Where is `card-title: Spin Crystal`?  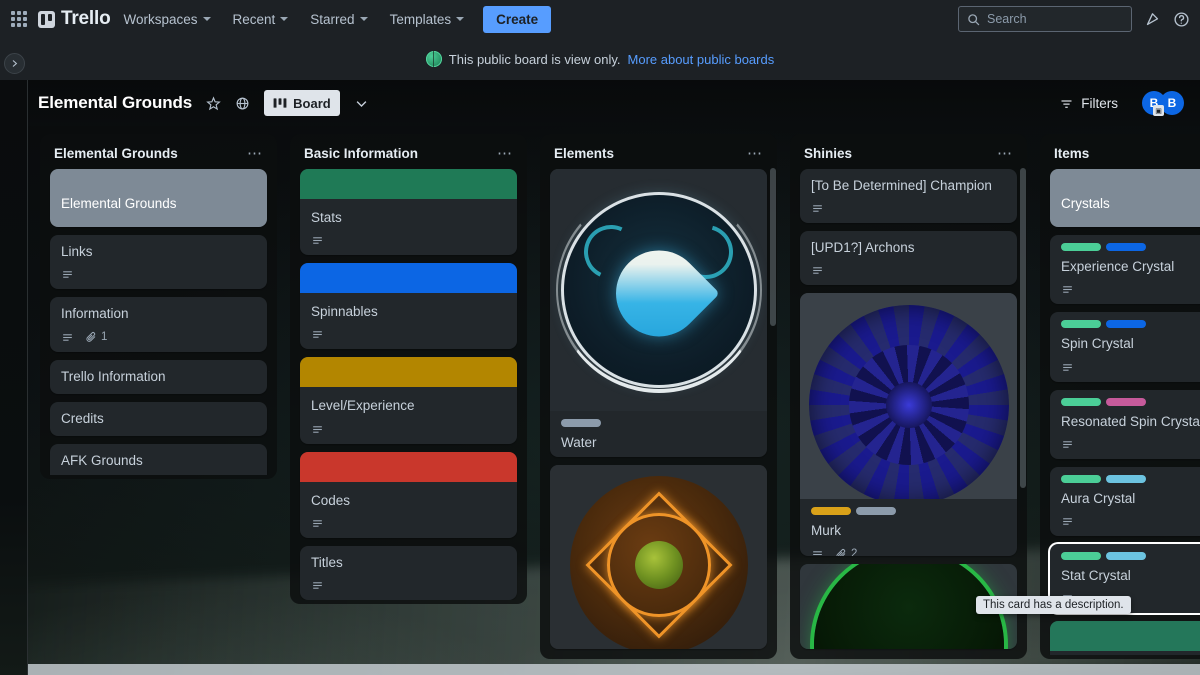 card-title: Spin Crystal is located at coordinates (1097, 344).